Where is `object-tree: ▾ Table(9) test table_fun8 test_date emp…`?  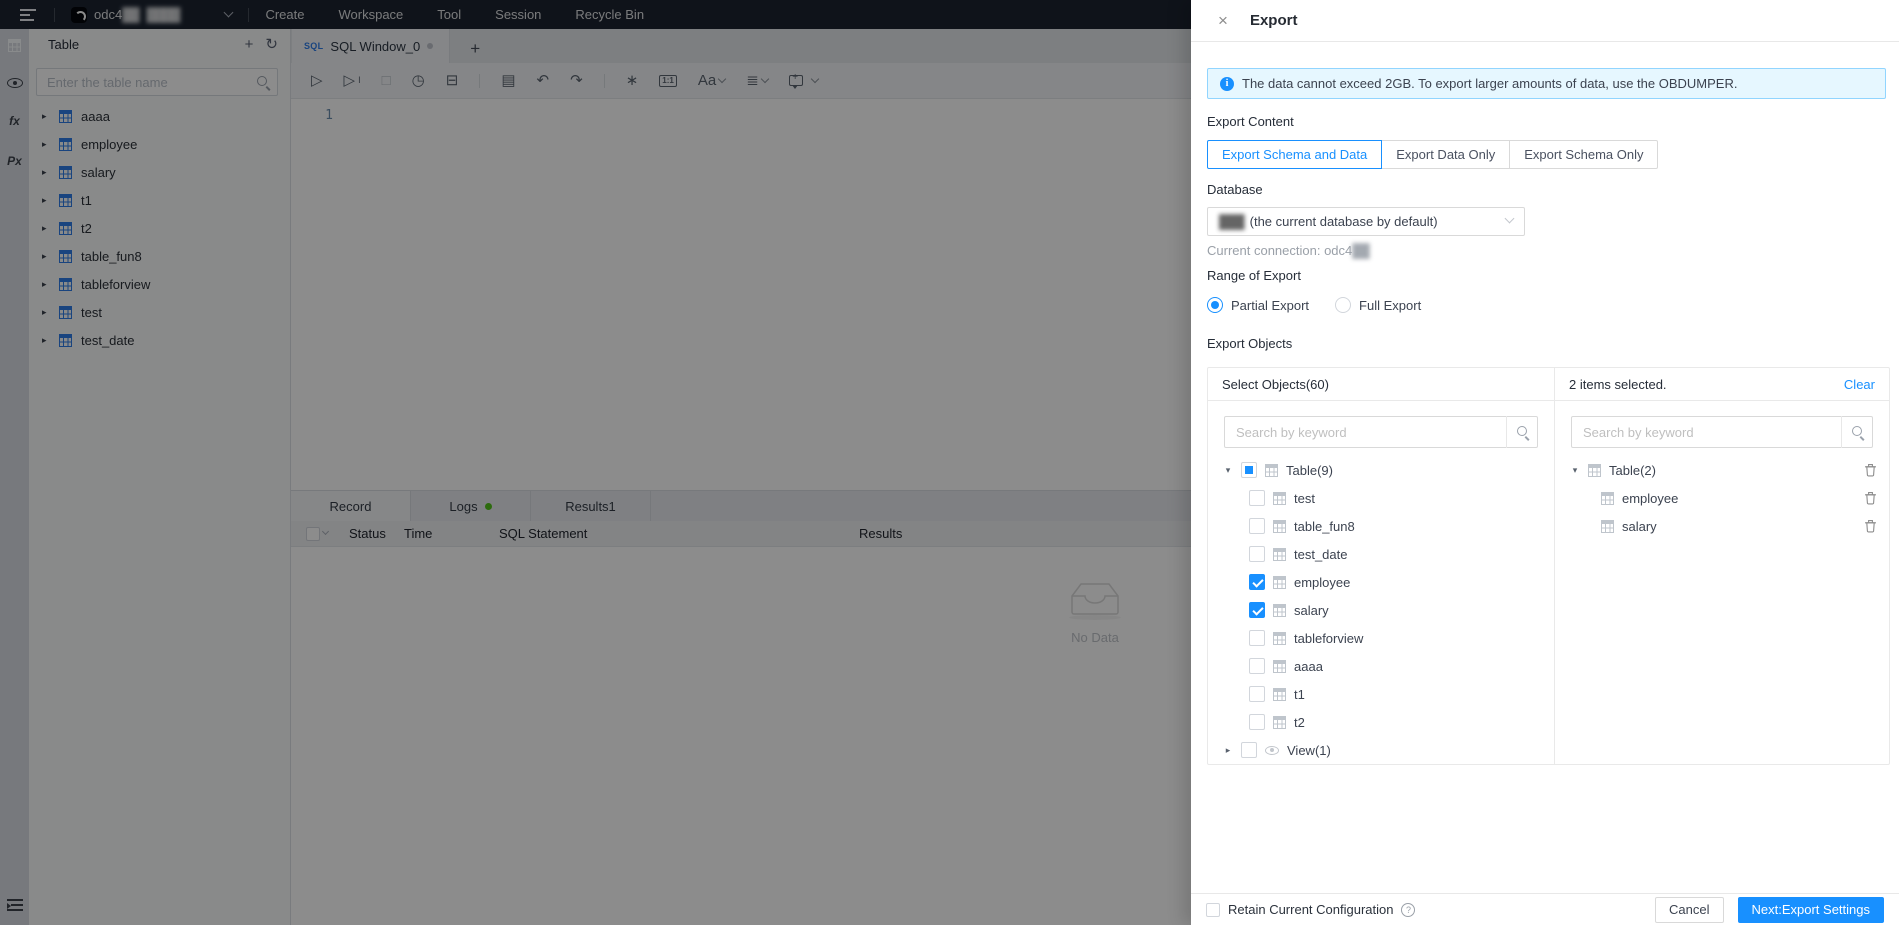 object-tree: ▾ Table(9) test table_fun8 test_date emp… is located at coordinates (1381, 610).